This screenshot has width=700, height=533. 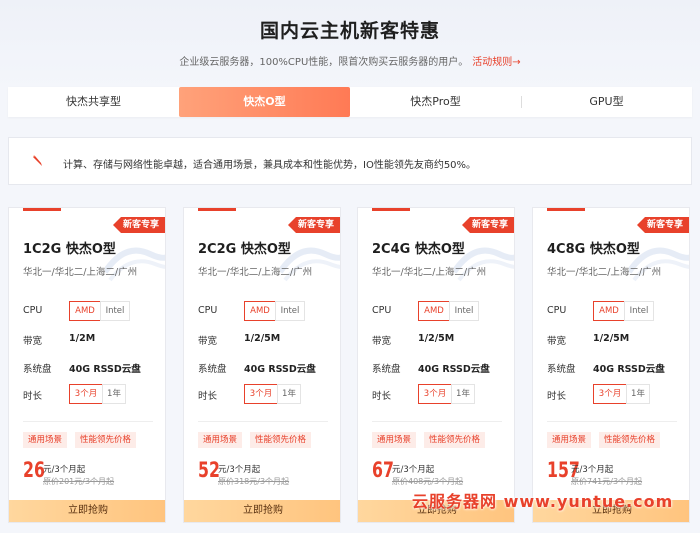 I want to click on watermark: 云服务器网 www.yuntue.com, so click(x=543, y=501).